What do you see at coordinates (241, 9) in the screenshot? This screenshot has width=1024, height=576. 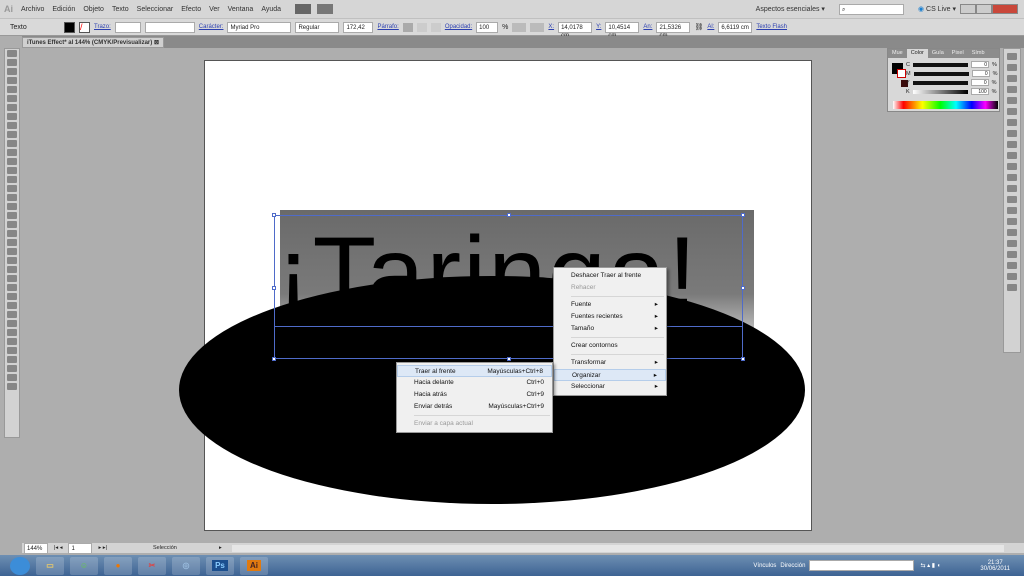 I see `menu-ventana: Ventana` at bounding box center [241, 9].